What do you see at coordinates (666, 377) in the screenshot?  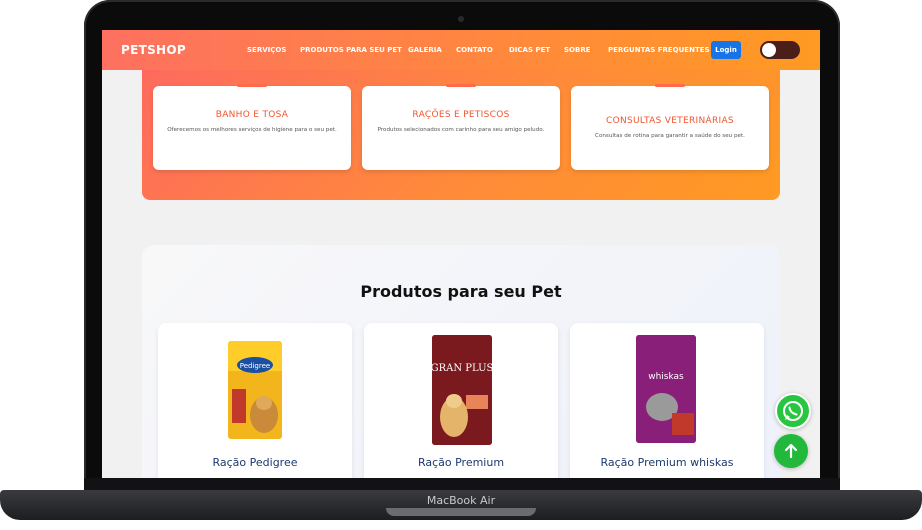 I see `bag-brand-text: whiskas` at bounding box center [666, 377].